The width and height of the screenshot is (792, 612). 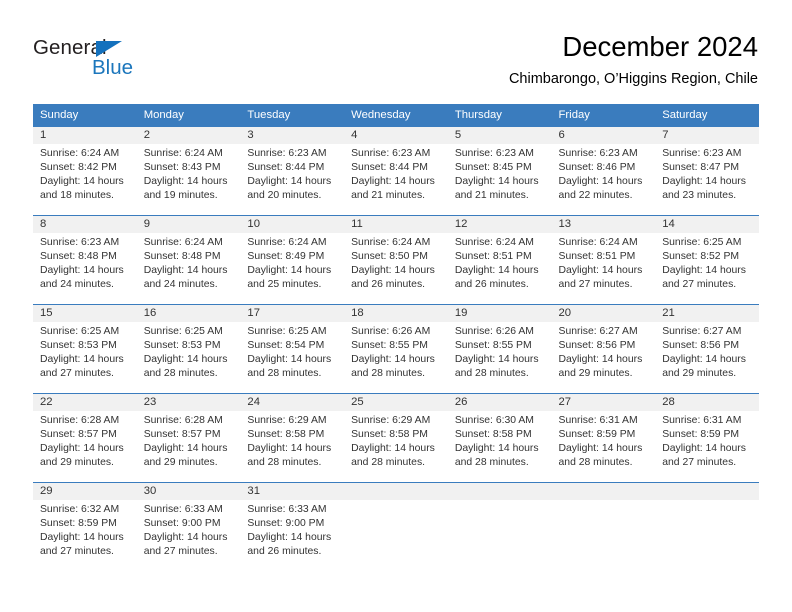 I want to click on daylight-duration-line2: and 19 minutes., so click(x=180, y=196).